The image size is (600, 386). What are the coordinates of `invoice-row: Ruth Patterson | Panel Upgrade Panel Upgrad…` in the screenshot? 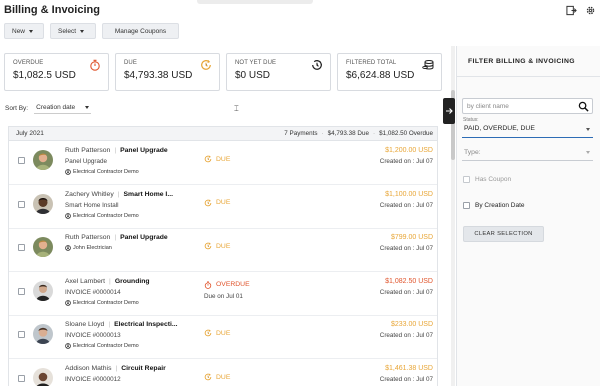 It's located at (223, 163).